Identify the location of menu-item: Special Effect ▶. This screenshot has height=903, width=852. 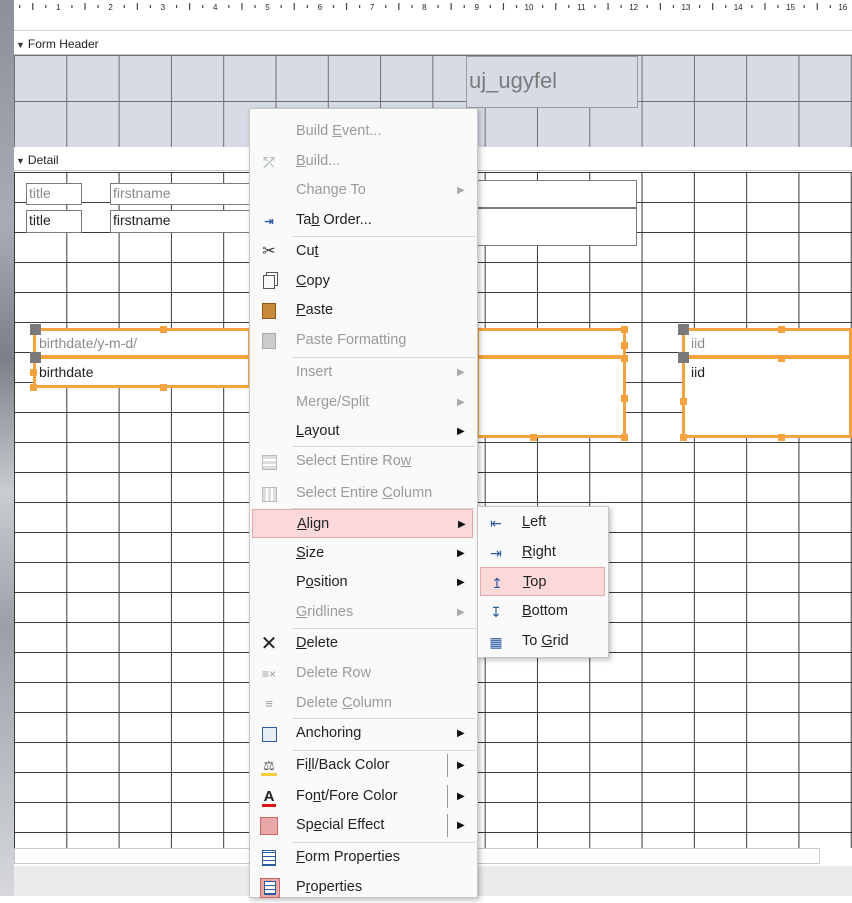
(362, 825).